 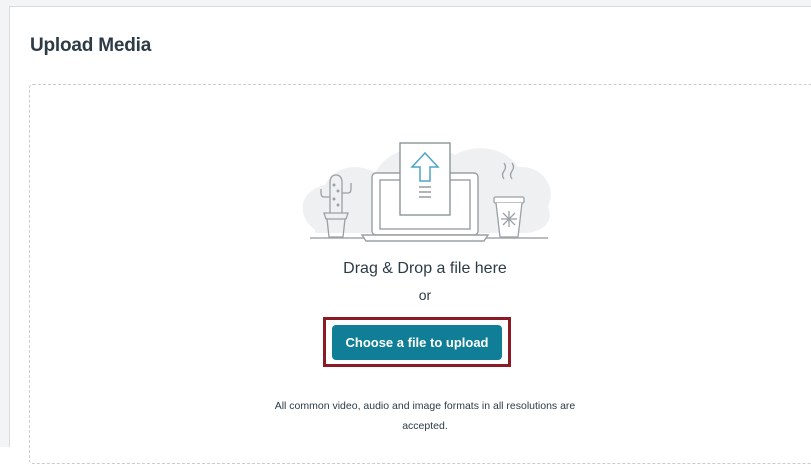 What do you see at coordinates (417, 342) in the screenshot?
I see `choose-file-button: Choose a file to upload` at bounding box center [417, 342].